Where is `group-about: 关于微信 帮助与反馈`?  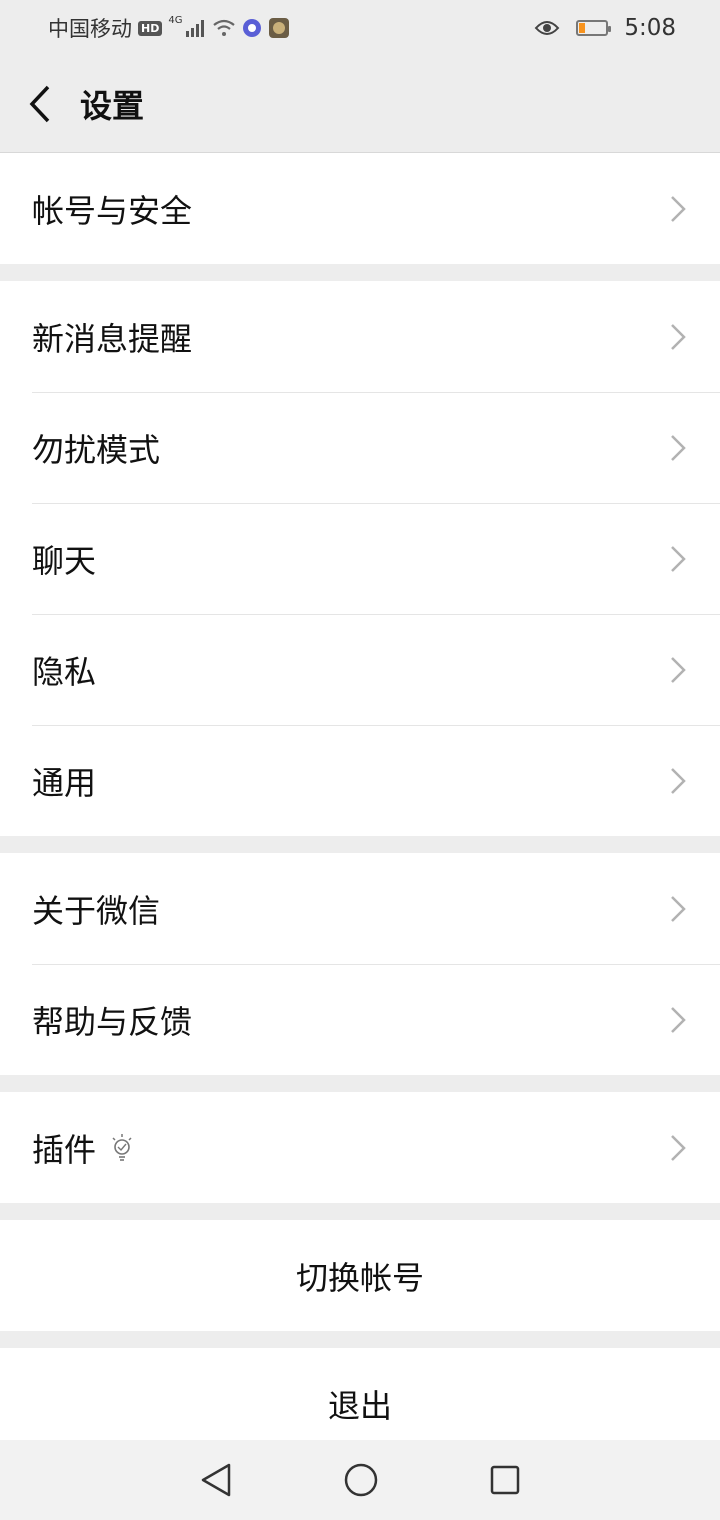 group-about: 关于微信 帮助与反馈 is located at coordinates (360, 964).